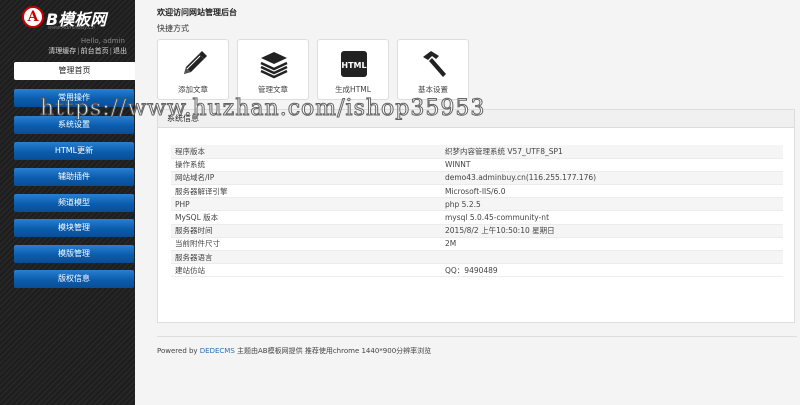  I want to click on row-key: PHP, so click(306, 204).